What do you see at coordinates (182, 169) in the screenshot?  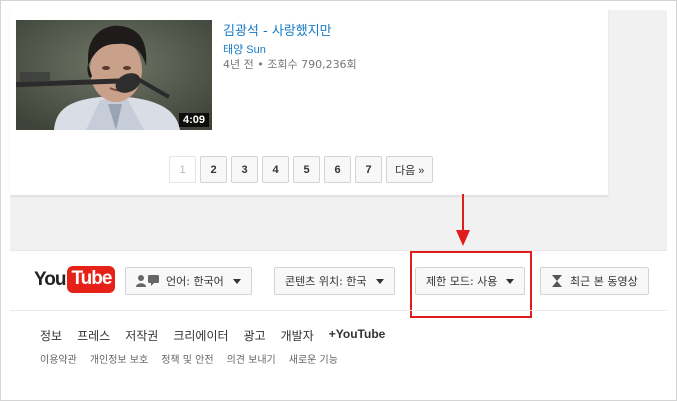 I see `page-1-button: 1` at bounding box center [182, 169].